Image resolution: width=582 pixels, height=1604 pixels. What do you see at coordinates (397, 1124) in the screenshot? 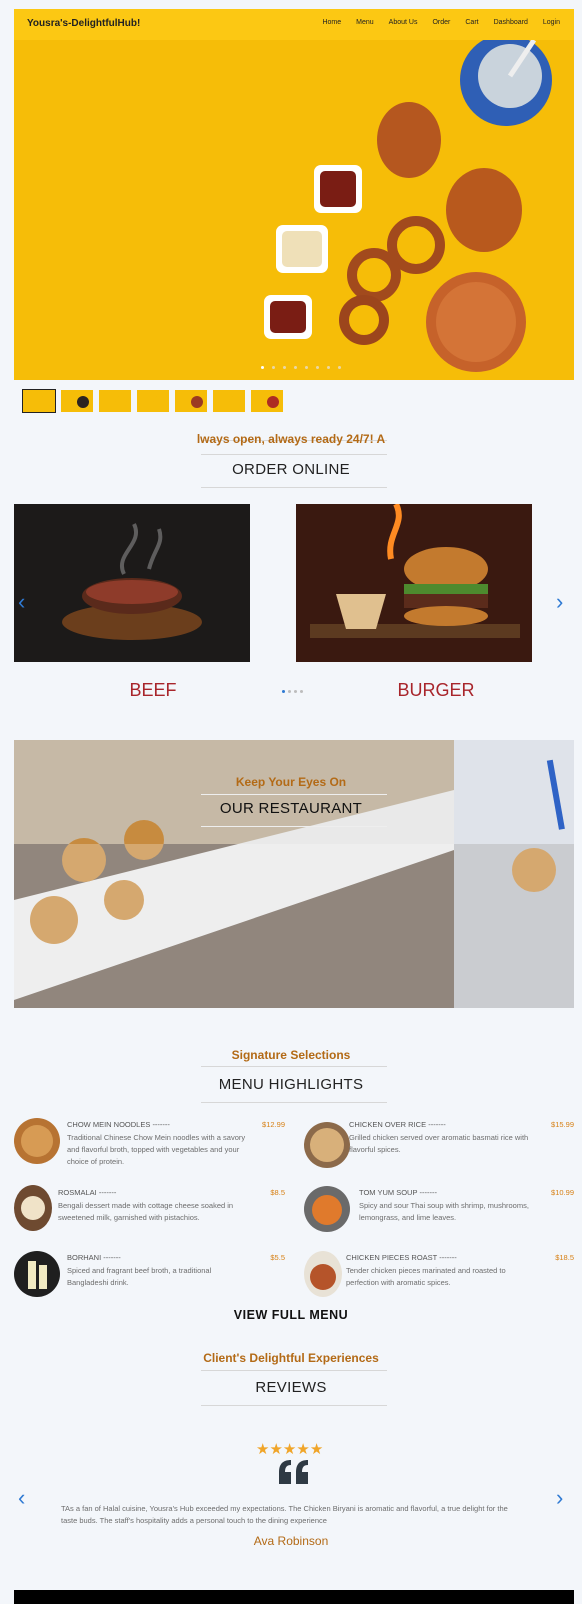
I see `menu-item-name: CHICKEN OVER RICE -------` at bounding box center [397, 1124].